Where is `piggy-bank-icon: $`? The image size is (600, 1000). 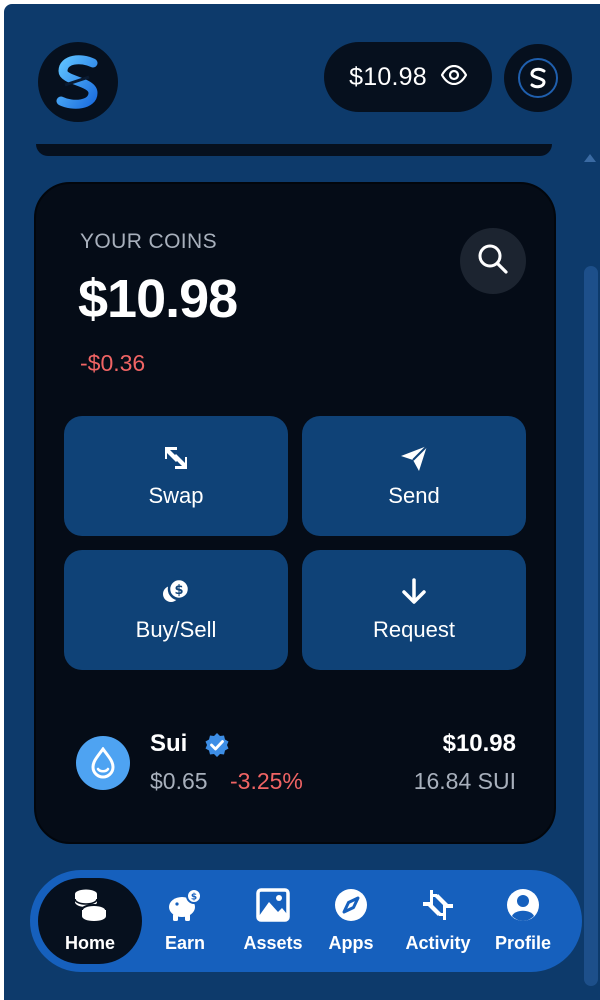 piggy-bank-icon: $ is located at coordinates (185, 907).